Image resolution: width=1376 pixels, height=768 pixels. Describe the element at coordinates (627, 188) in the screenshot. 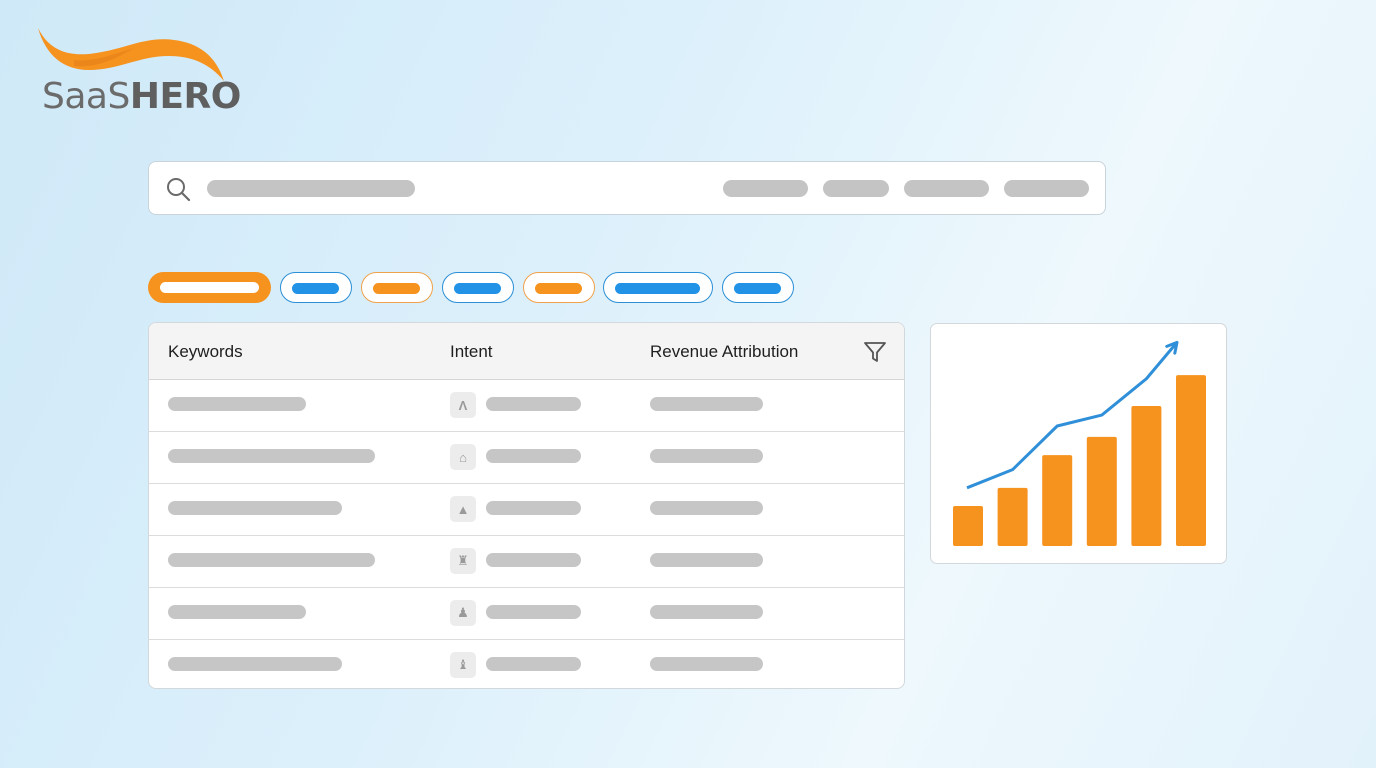

I see `search-bar` at that location.